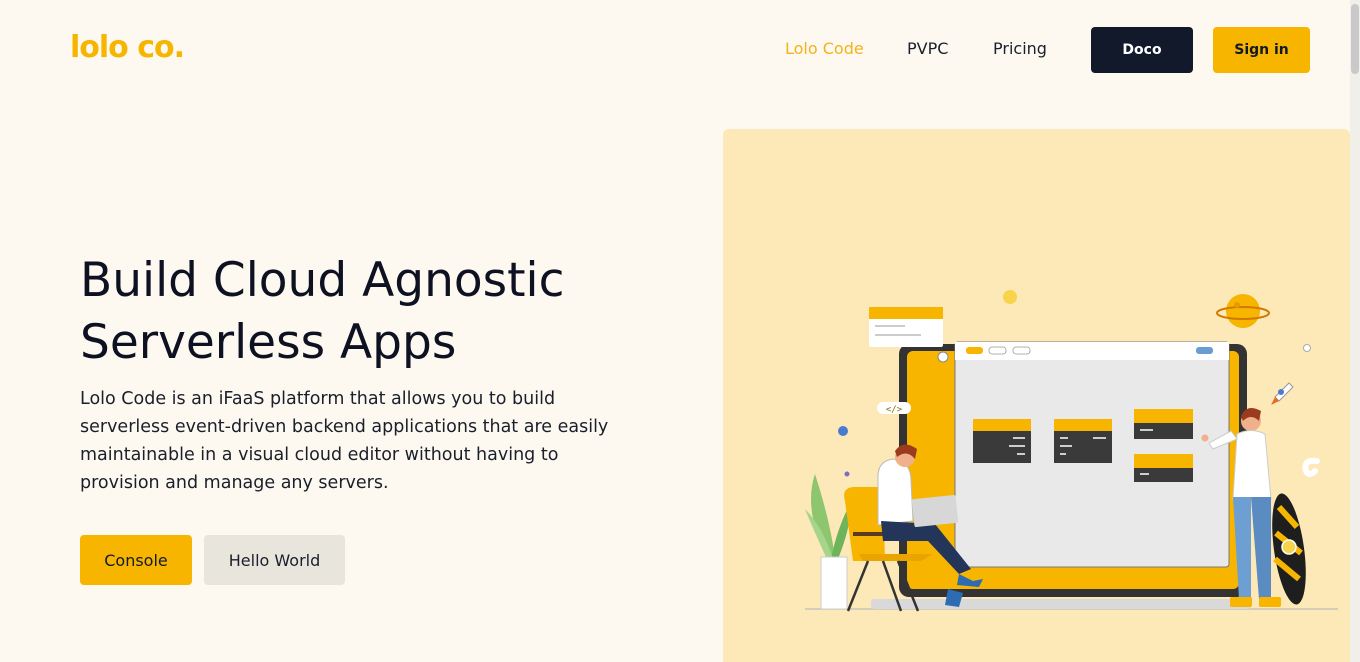  Describe the element at coordinates (136, 560) in the screenshot. I see `console-button: Console` at that location.